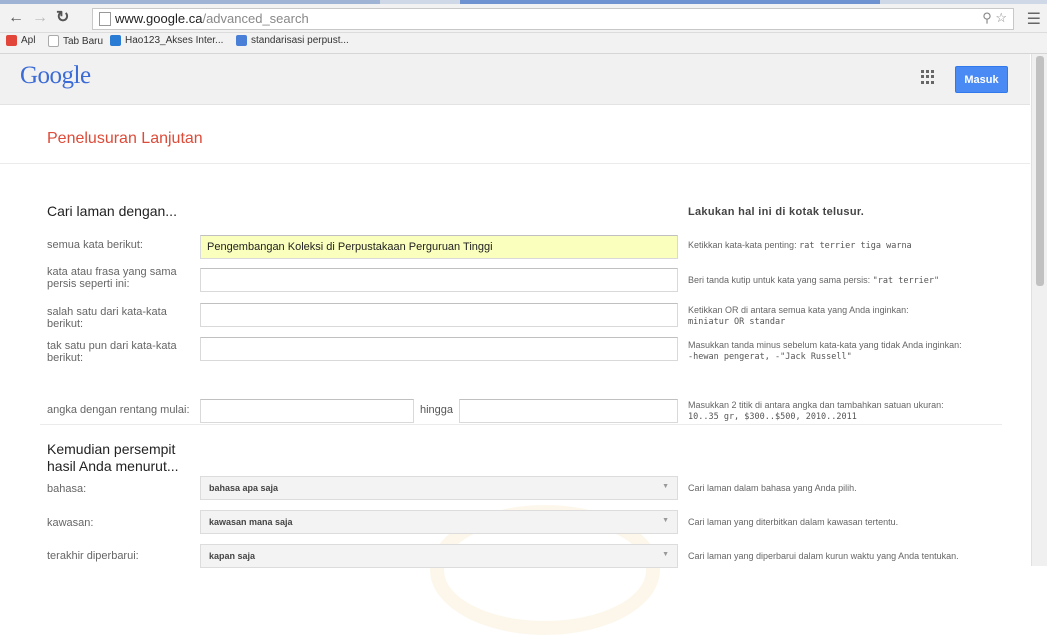 Image resolution: width=1047 pixels, height=635 pixels. I want to click on label-range-to: hingga, so click(437, 410).